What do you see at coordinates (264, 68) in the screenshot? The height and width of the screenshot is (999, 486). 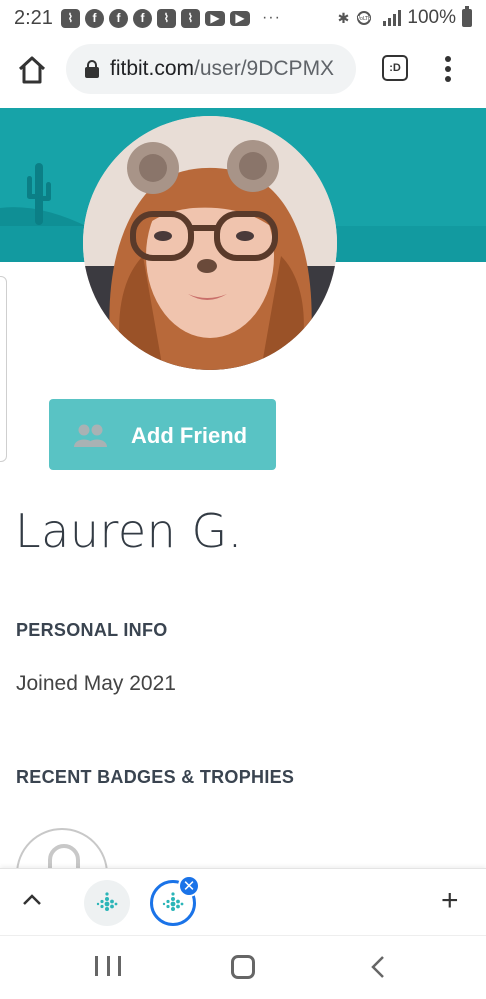 I see `url-path: /user/9DCPMX` at bounding box center [264, 68].